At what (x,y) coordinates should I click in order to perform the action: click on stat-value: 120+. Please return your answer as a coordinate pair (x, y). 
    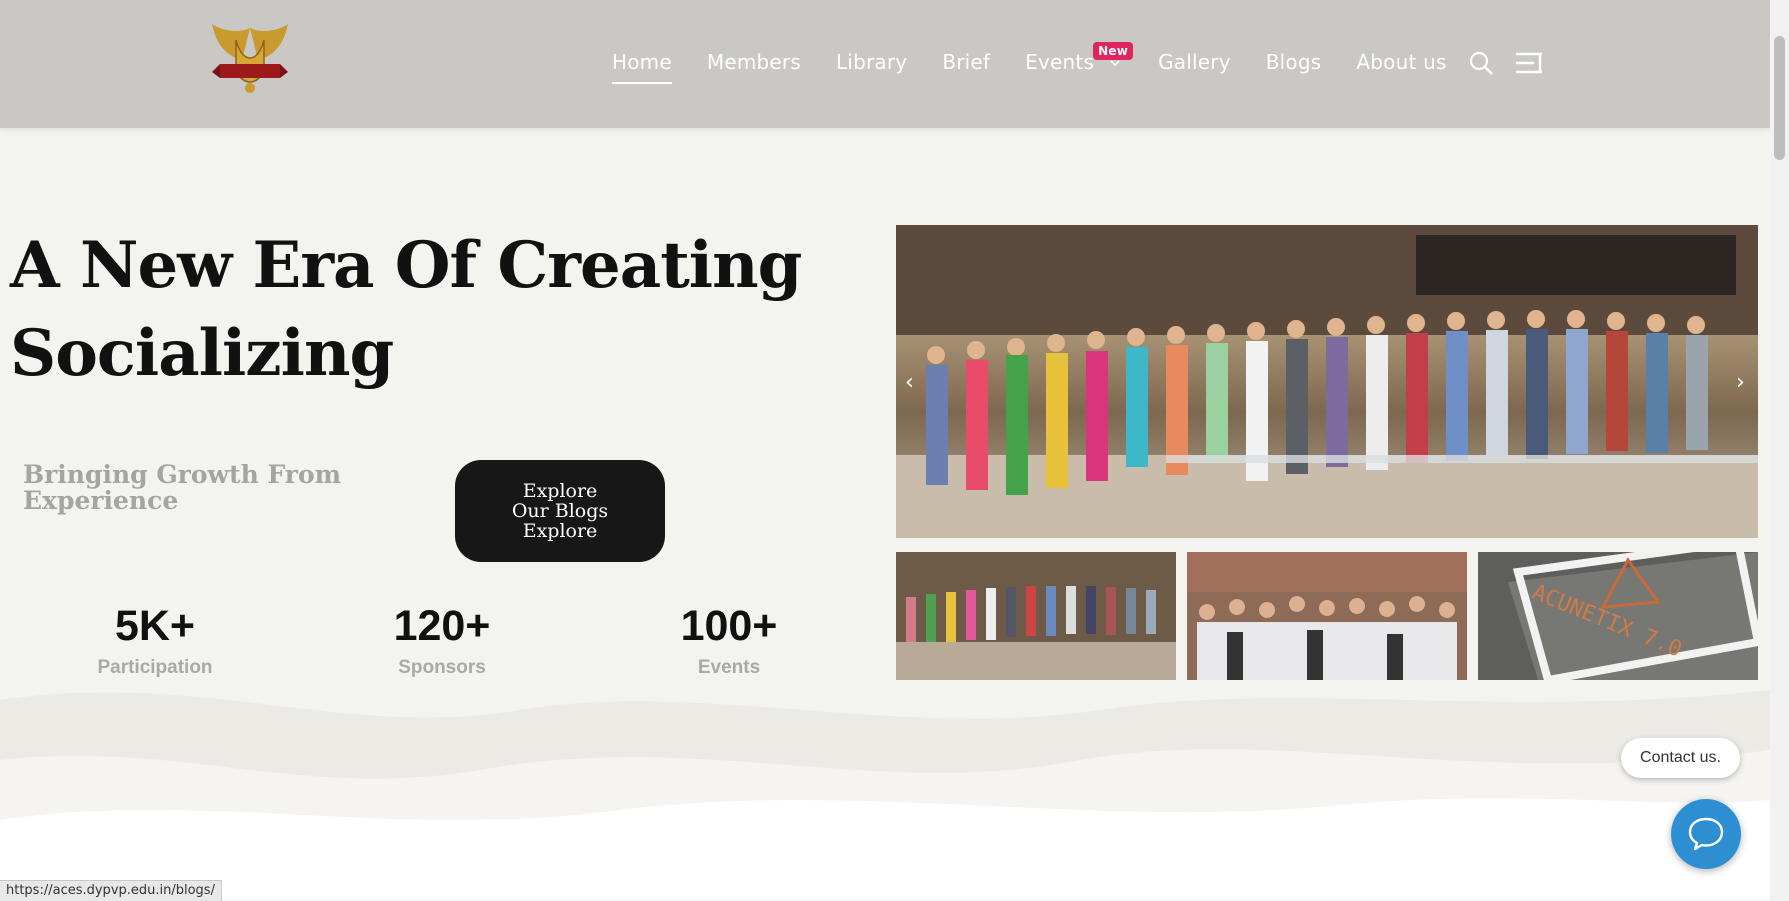
    Looking at the image, I should click on (442, 626).